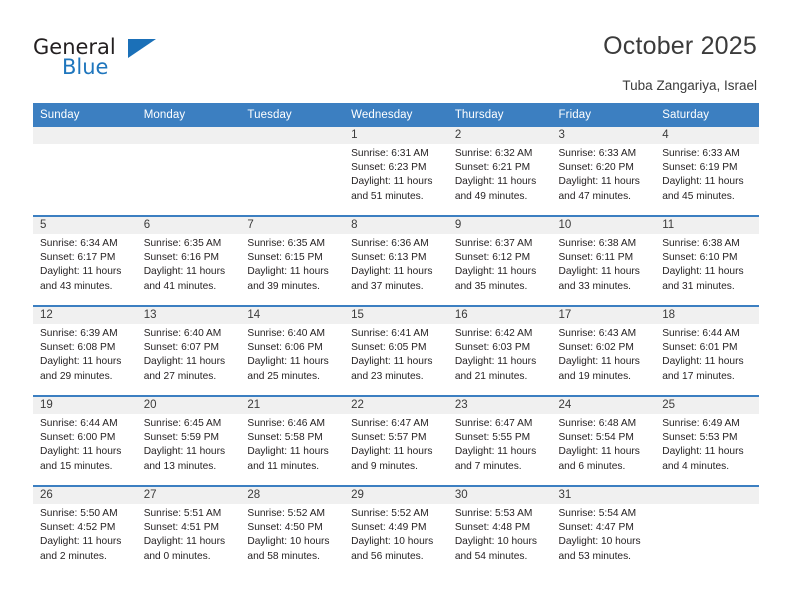  What do you see at coordinates (396, 405) in the screenshot?
I see `day-number: 22` at bounding box center [396, 405].